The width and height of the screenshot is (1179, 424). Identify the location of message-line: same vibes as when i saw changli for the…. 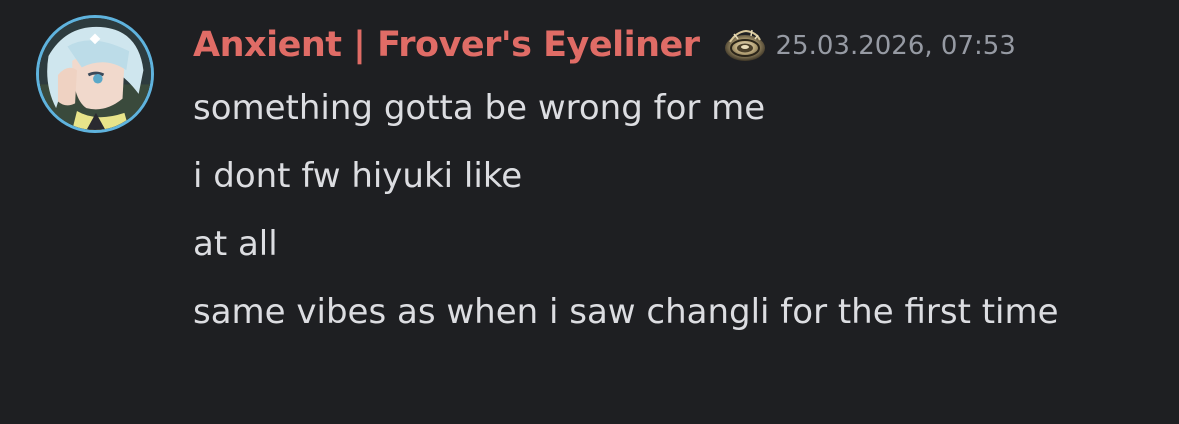
(626, 312).